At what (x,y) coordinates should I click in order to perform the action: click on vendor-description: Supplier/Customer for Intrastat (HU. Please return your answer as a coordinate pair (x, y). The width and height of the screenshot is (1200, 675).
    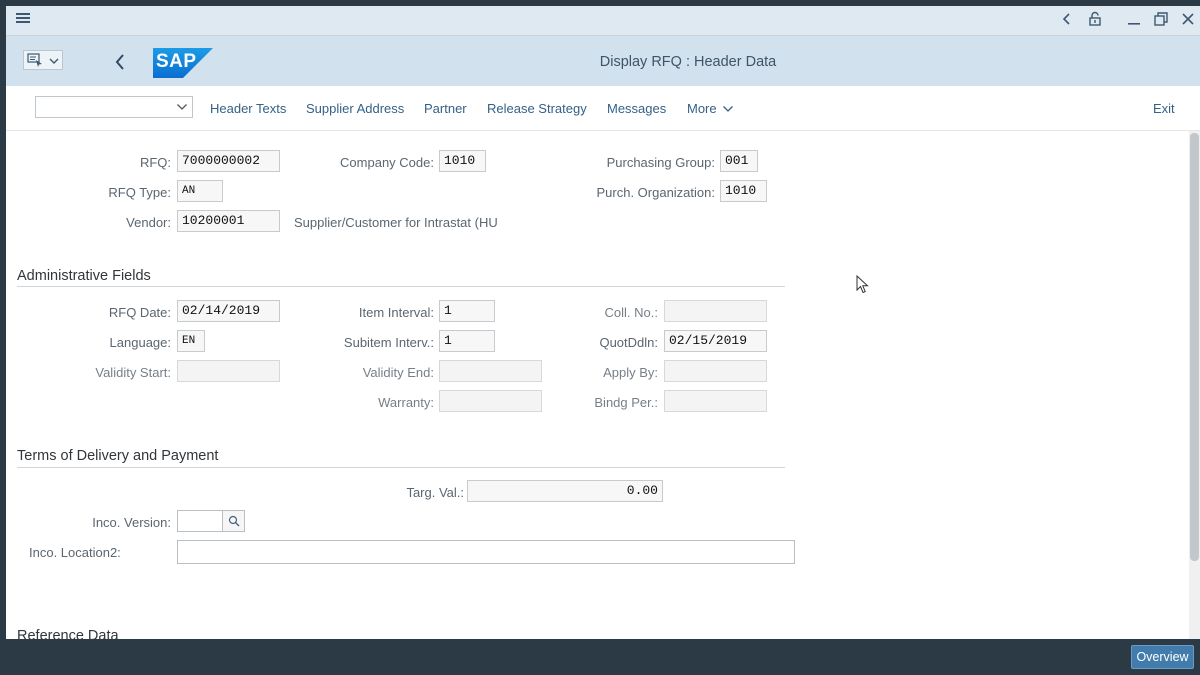
    Looking at the image, I should click on (396, 222).